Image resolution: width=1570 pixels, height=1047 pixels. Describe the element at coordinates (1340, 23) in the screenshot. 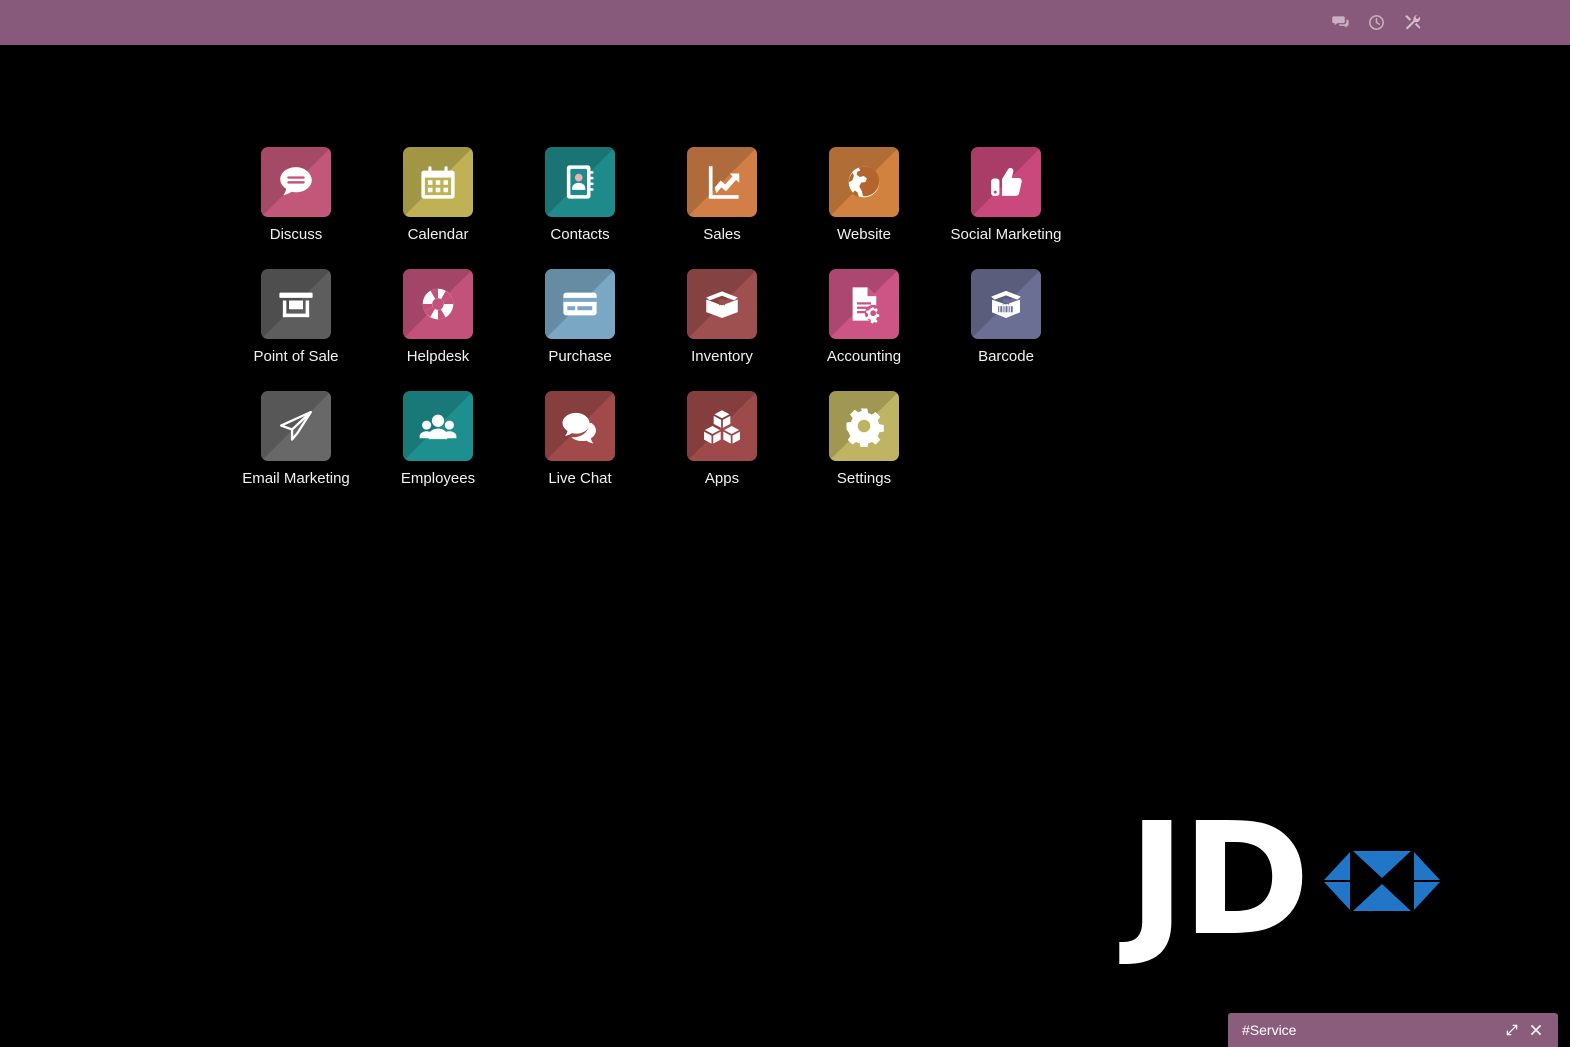

I see `messages-icon` at that location.